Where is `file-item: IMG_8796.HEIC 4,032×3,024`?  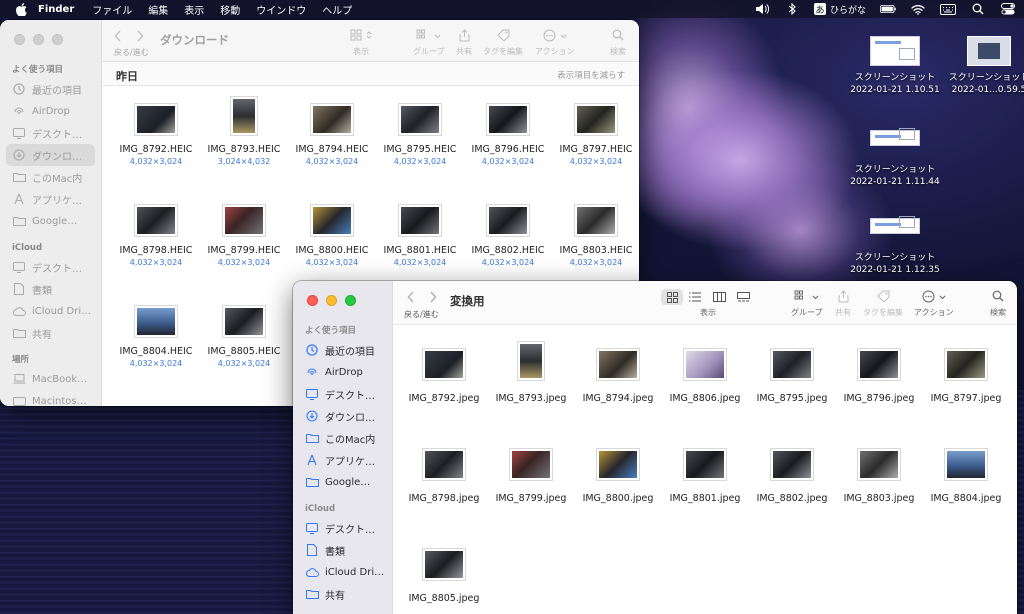 file-item: IMG_8796.HEIC 4,032×3,024 is located at coordinates (508, 131).